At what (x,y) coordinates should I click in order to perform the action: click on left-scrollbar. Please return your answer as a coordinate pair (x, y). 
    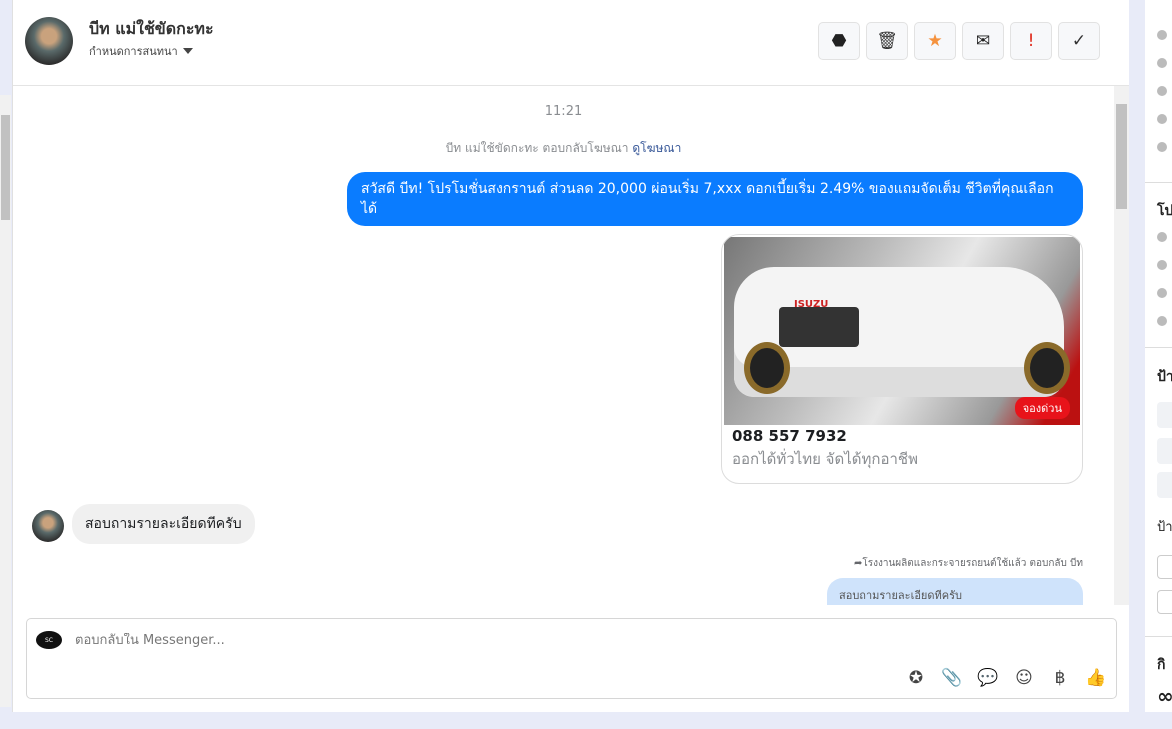
    Looking at the image, I should click on (5, 401).